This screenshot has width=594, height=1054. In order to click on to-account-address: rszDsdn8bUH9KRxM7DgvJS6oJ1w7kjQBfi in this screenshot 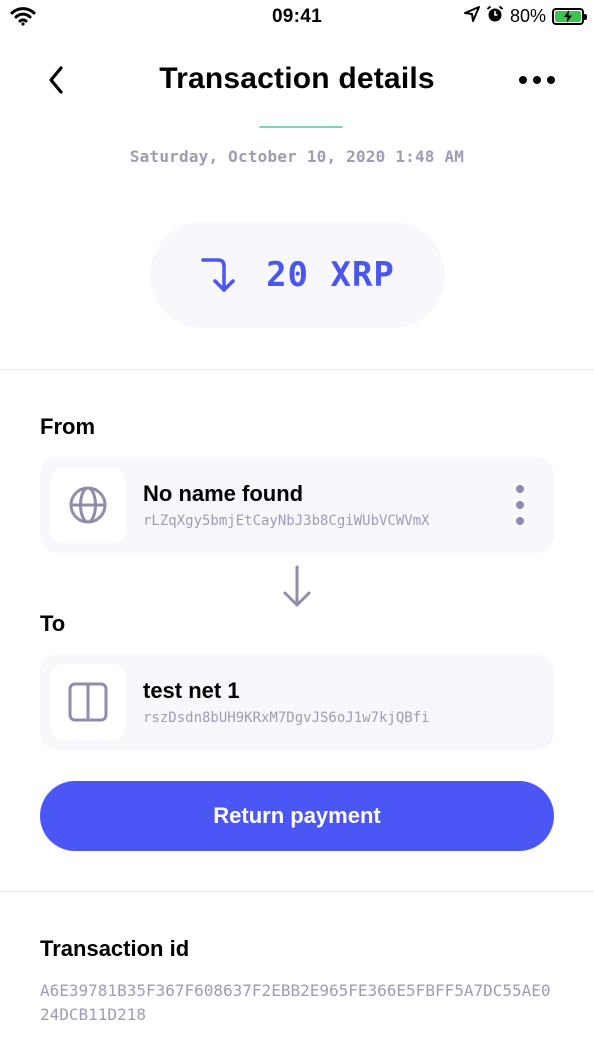, I will do `click(286, 718)`.